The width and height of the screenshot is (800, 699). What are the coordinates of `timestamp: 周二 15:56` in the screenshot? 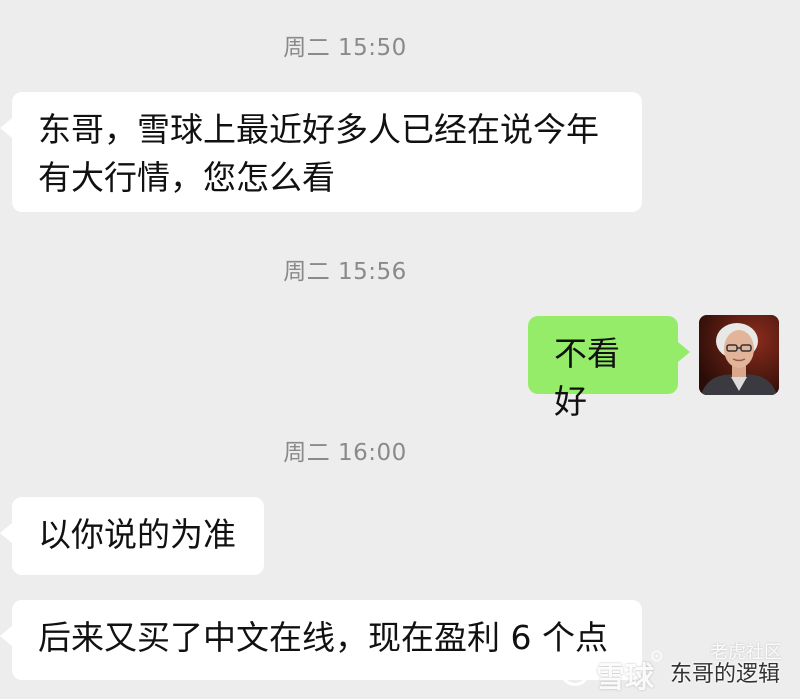 It's located at (345, 272).